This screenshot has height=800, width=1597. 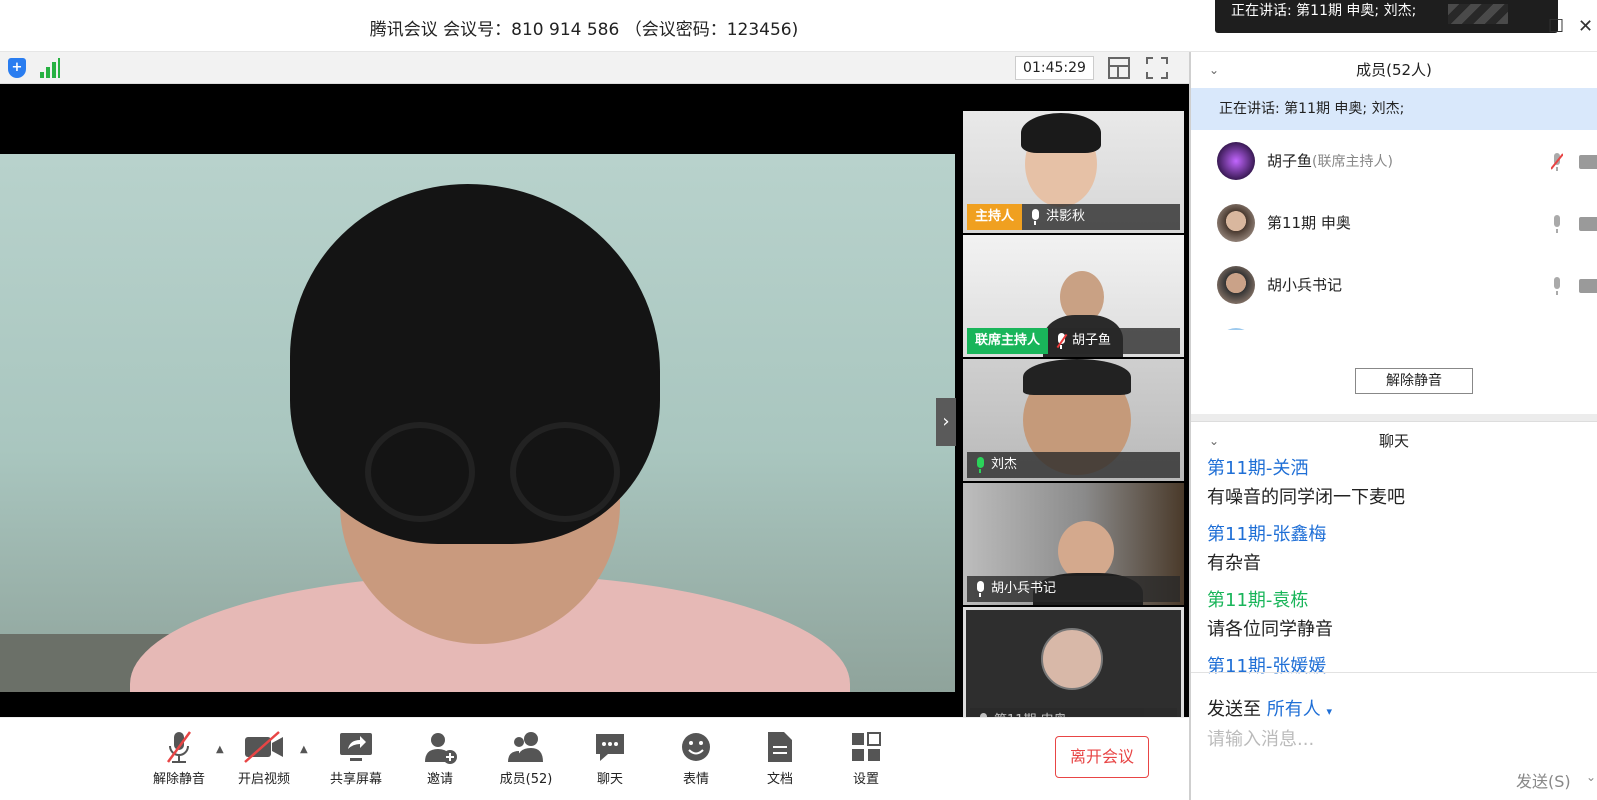 I want to click on send-to-label: 发送至, so click(x=1234, y=709).